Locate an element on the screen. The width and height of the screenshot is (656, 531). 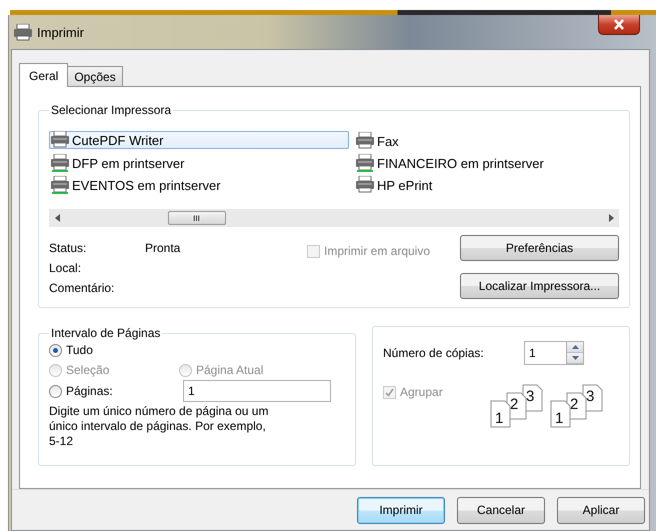
close-button is located at coordinates (619, 25).